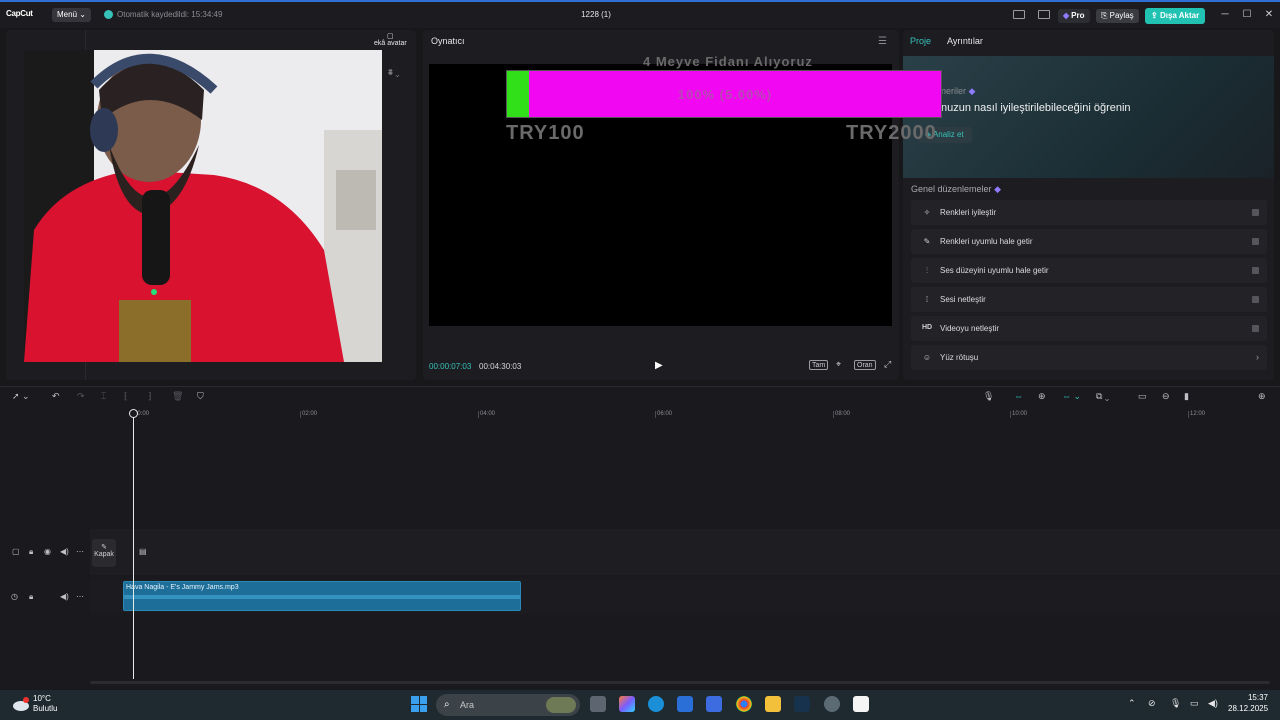 The height and width of the screenshot is (720, 1280). I want to click on snap-icon: ⊕, so click(1042, 396).